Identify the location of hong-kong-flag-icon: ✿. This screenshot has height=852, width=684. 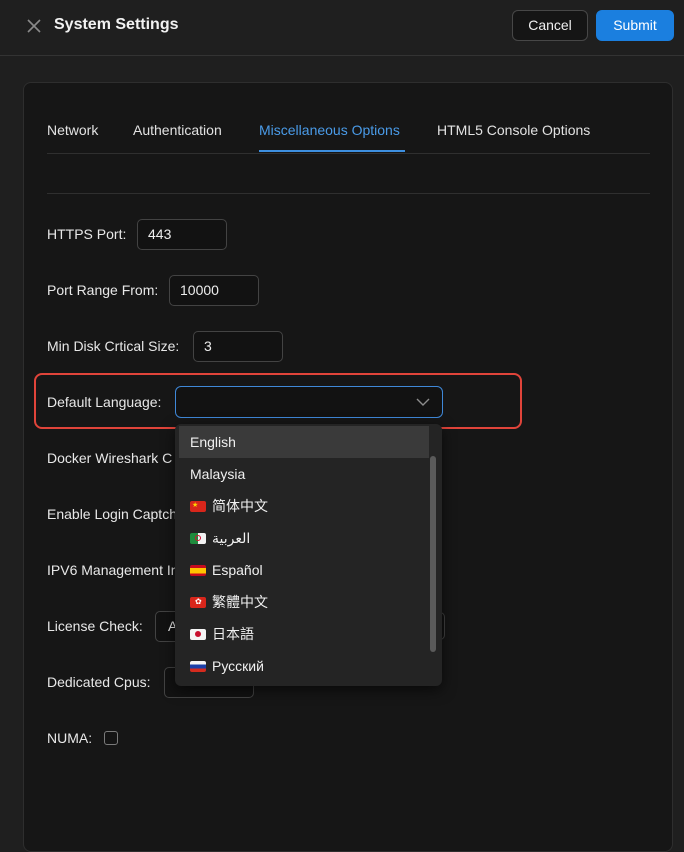
(198, 602).